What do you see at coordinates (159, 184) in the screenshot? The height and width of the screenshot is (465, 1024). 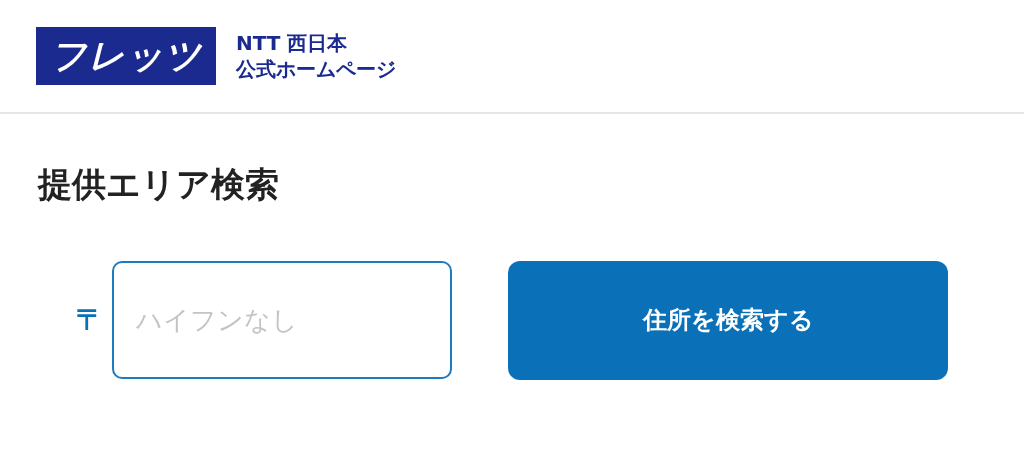 I see `page-title: 提供エリア検索` at bounding box center [159, 184].